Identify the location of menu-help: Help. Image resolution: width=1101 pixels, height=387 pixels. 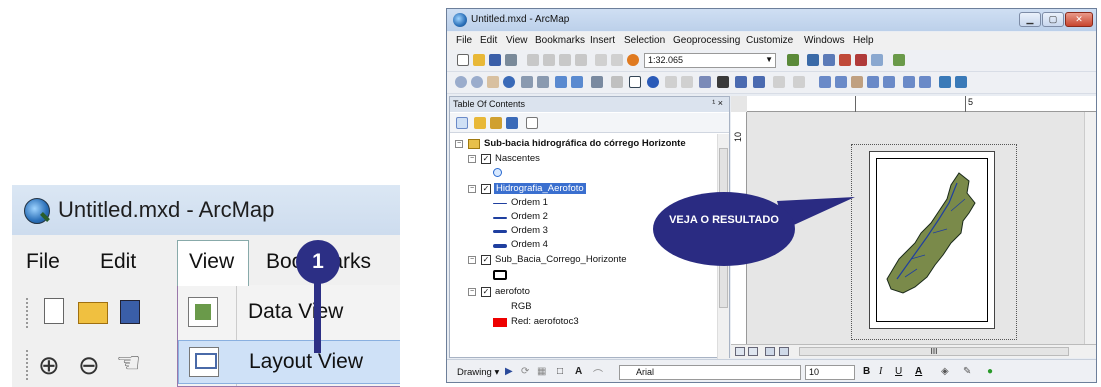
(863, 40).